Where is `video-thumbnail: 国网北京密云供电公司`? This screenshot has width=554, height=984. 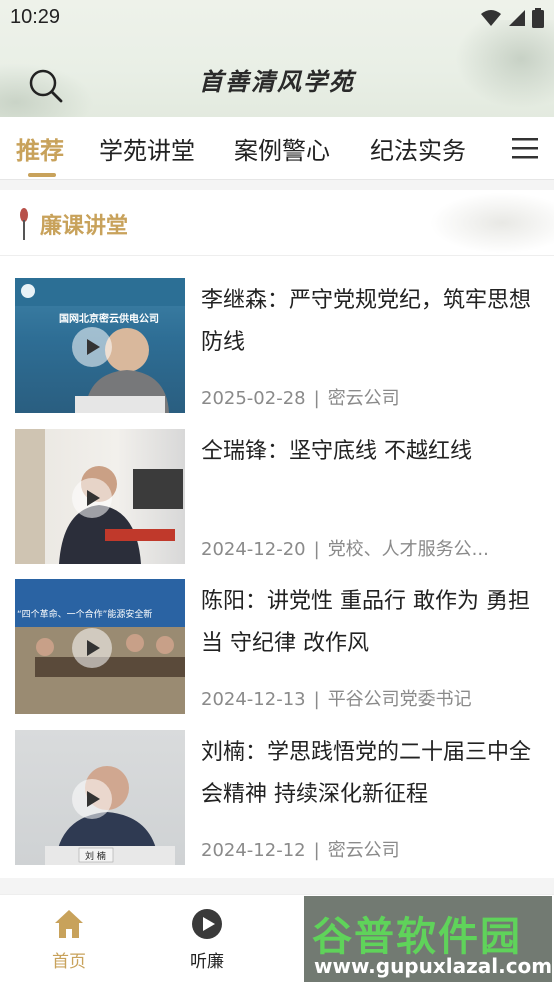
video-thumbnail: 国网北京密云供电公司 is located at coordinates (100, 345).